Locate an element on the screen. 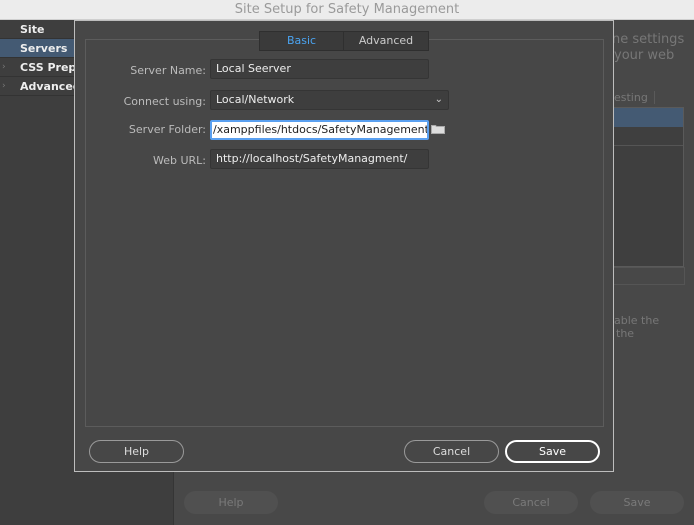 This screenshot has height=525, width=694. server-name-input: Local Seerver is located at coordinates (319, 69).